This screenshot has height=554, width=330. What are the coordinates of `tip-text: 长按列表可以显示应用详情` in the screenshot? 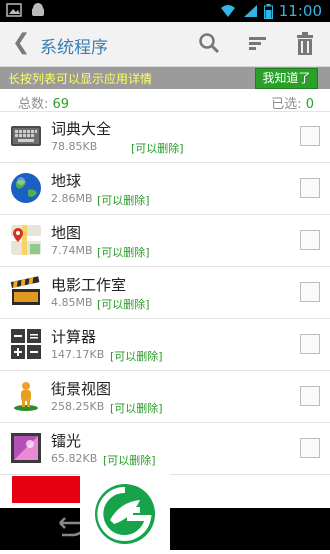 It's located at (80, 79).